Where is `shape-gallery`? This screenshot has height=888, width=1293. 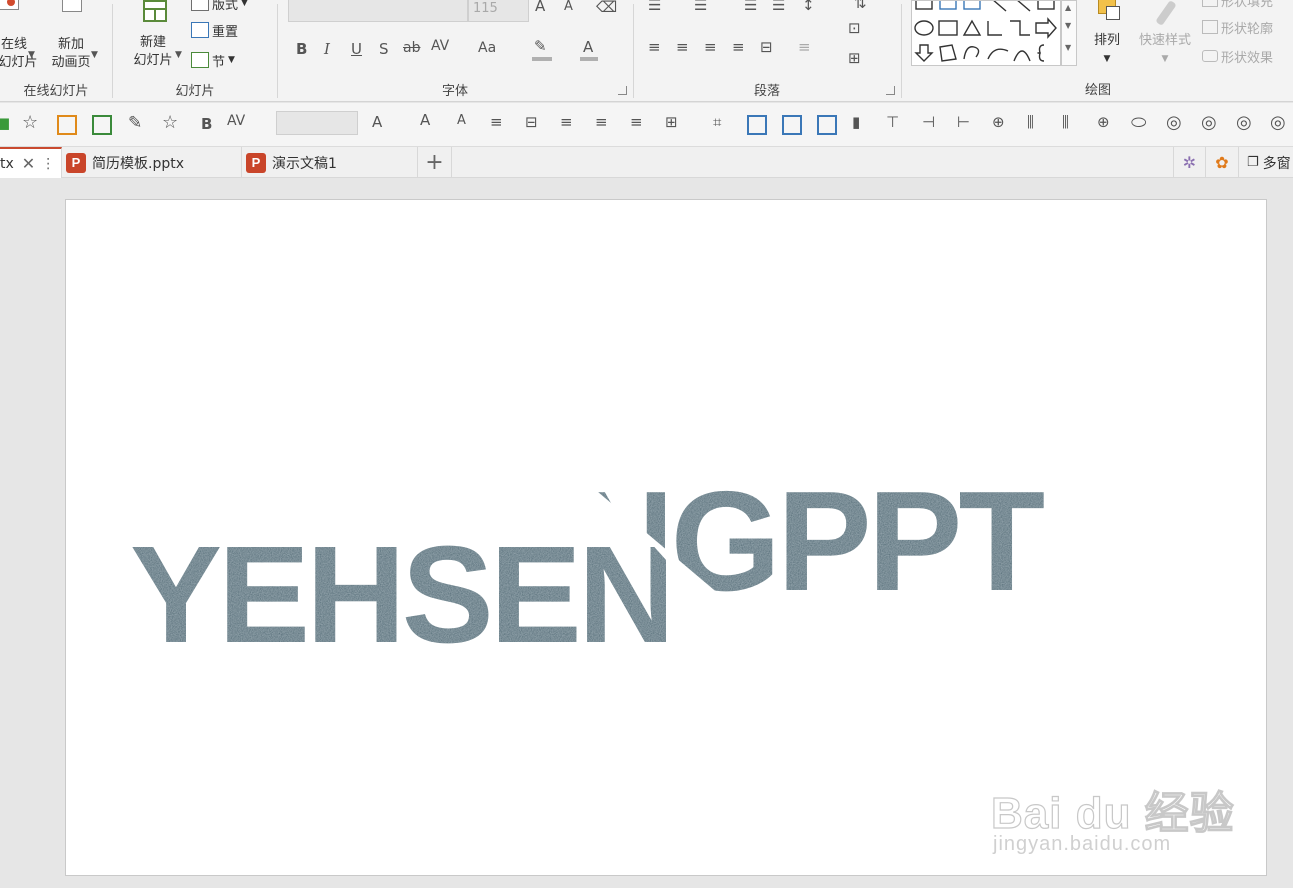 shape-gallery is located at coordinates (986, 33).